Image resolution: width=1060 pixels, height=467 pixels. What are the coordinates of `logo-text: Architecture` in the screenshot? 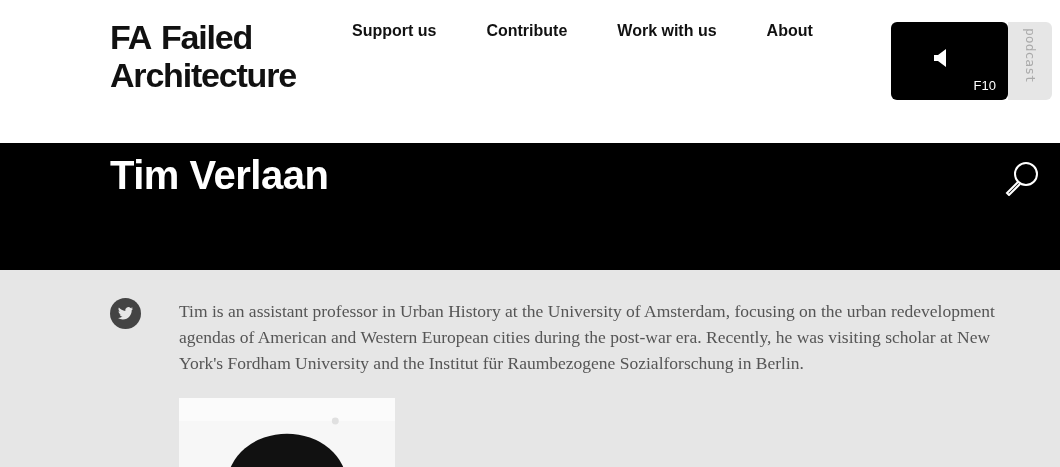 It's located at (231, 75).